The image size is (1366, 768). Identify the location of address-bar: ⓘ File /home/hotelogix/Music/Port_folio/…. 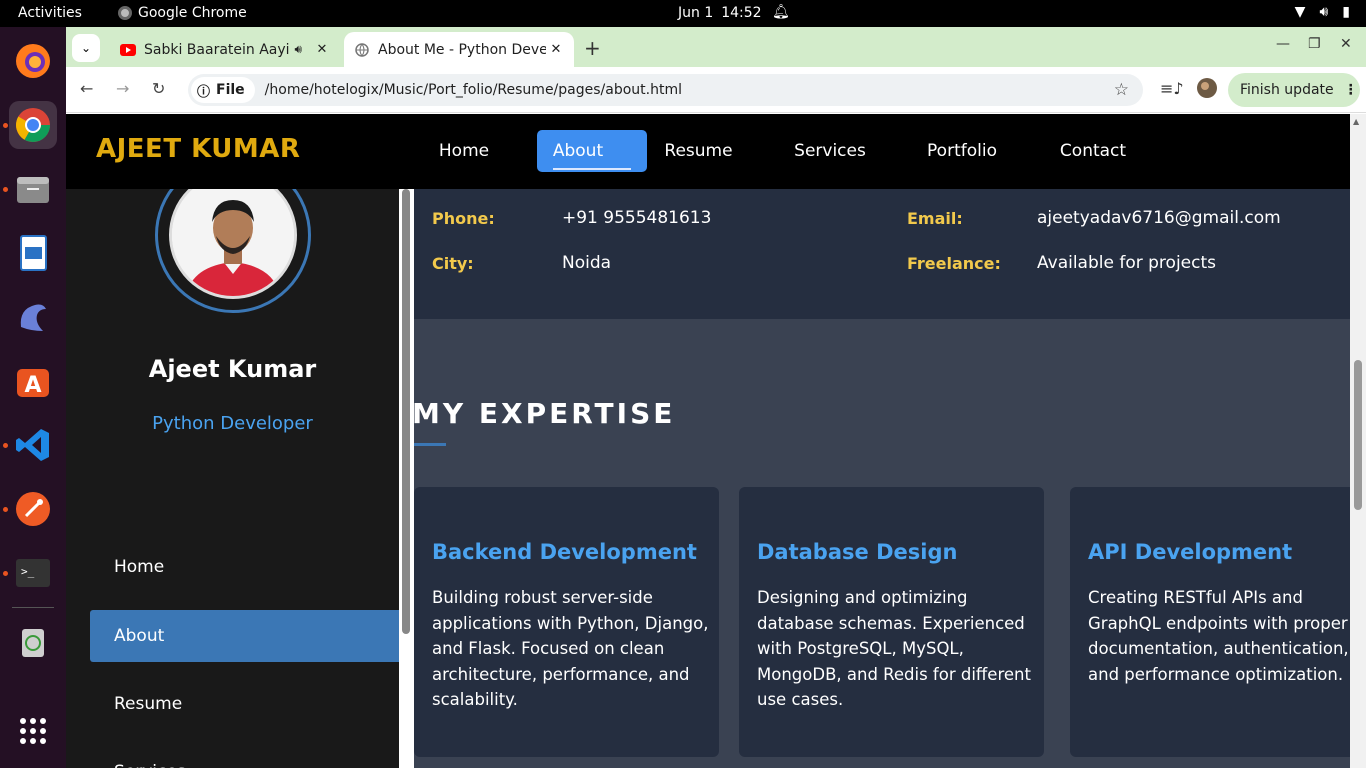
(665, 90).